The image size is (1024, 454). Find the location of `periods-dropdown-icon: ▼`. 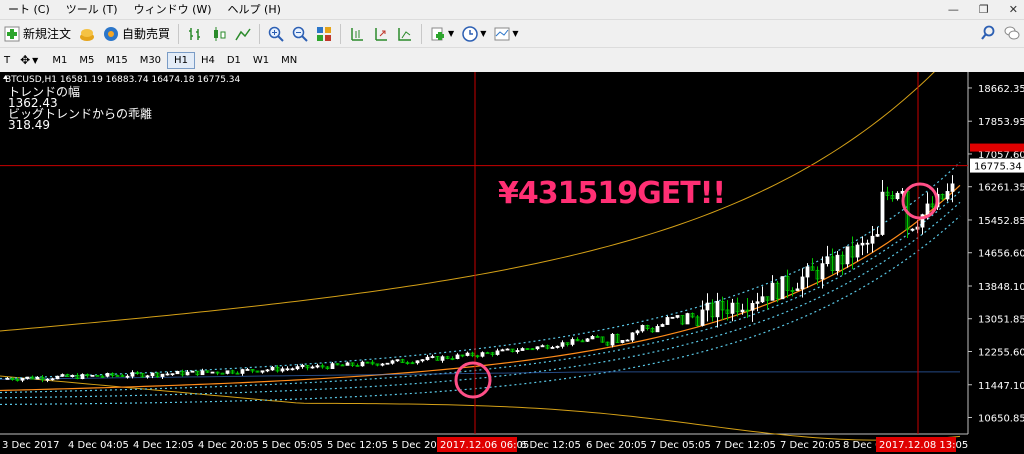

periods-dropdown-icon: ▼ is located at coordinates (483, 33).